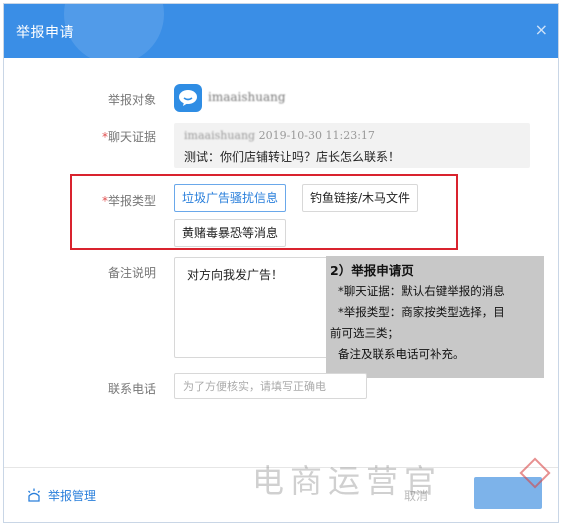 This screenshot has width=562, height=526. Describe the element at coordinates (541, 29) in the screenshot. I see `close-icon: ×` at that location.